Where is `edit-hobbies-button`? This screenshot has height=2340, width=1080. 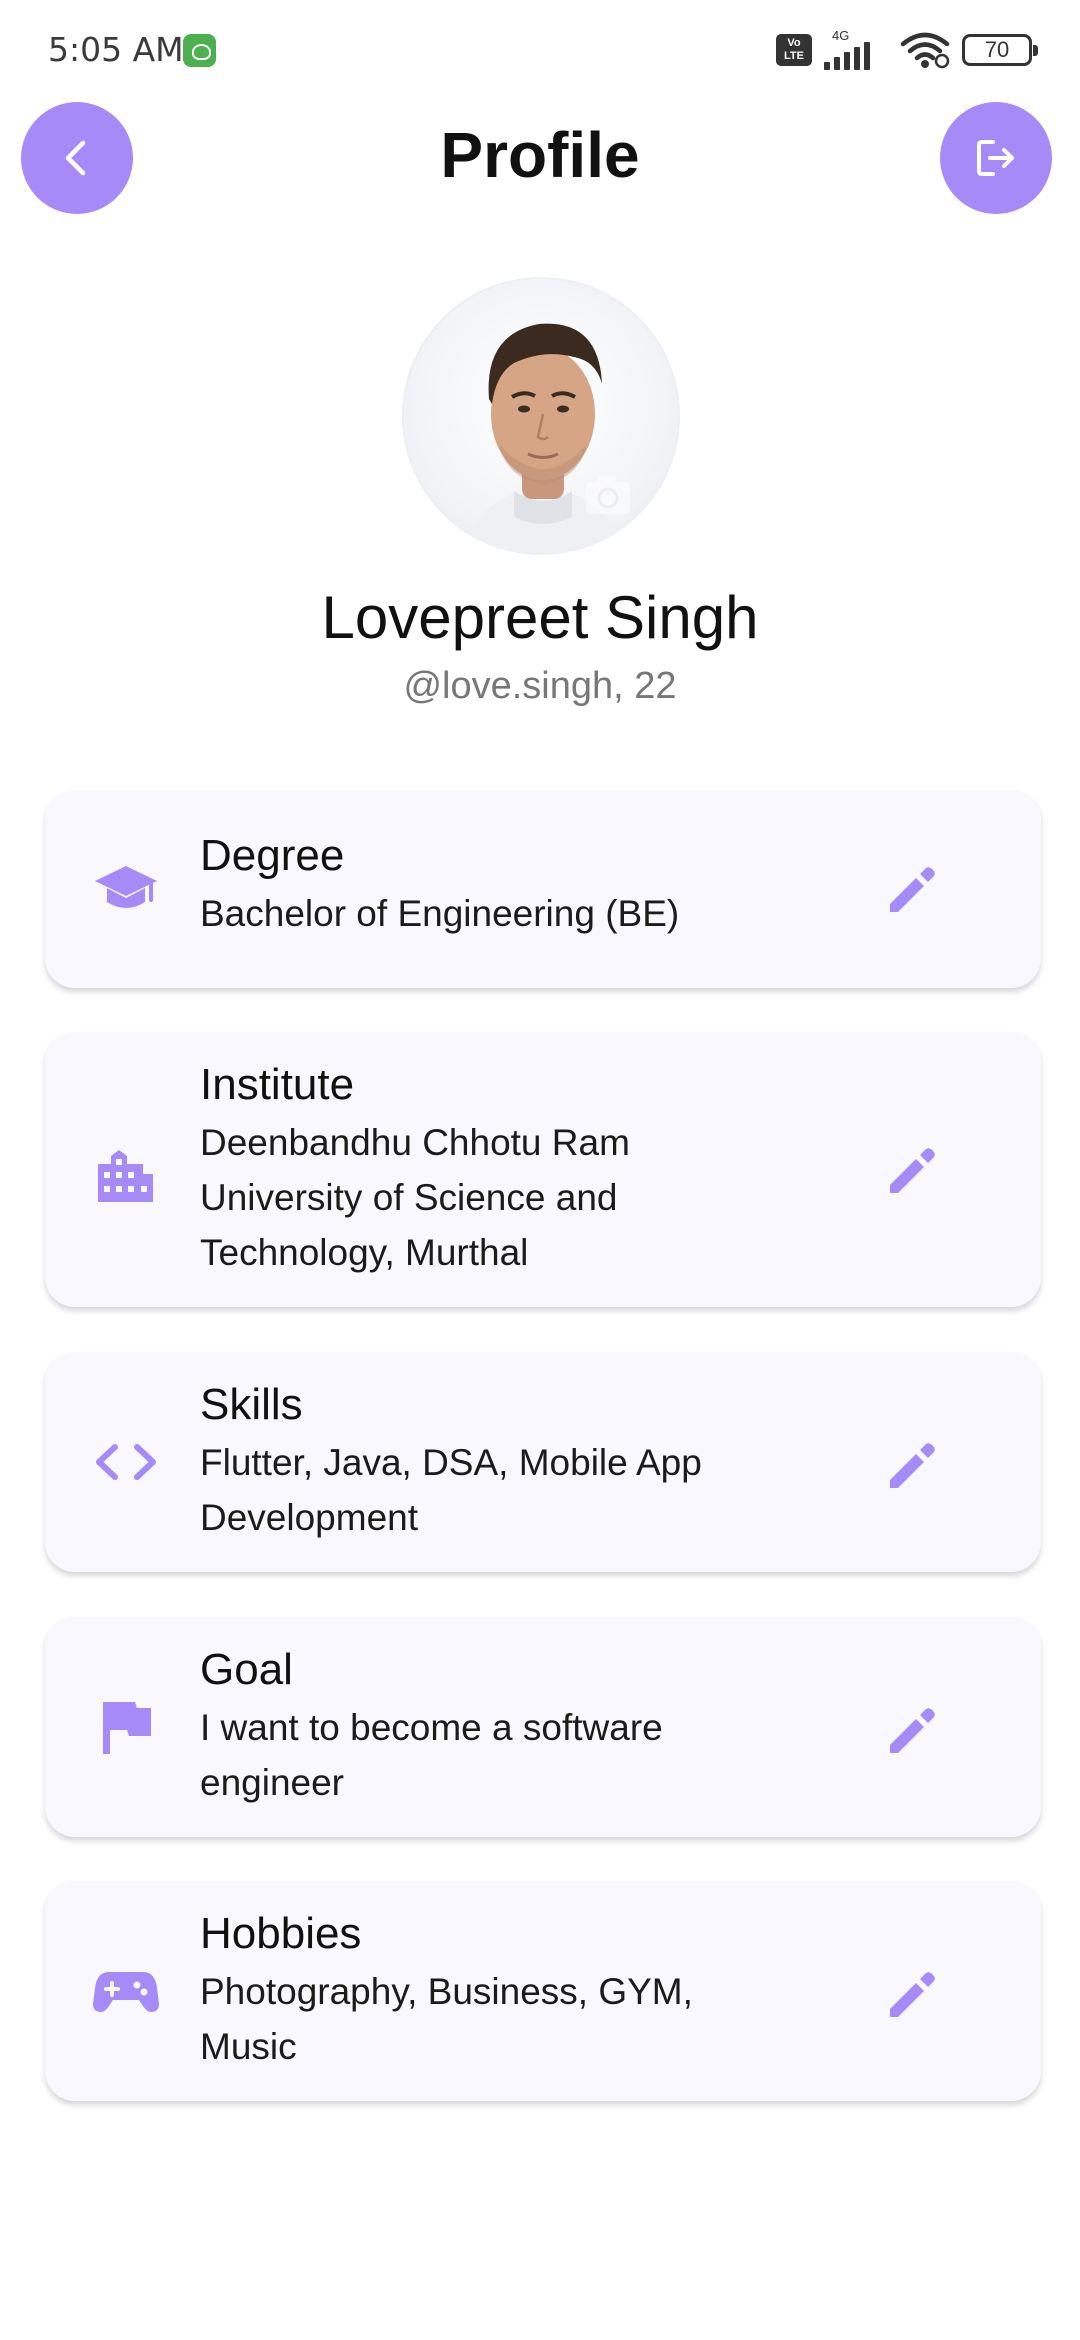 edit-hobbies-button is located at coordinates (911, 1994).